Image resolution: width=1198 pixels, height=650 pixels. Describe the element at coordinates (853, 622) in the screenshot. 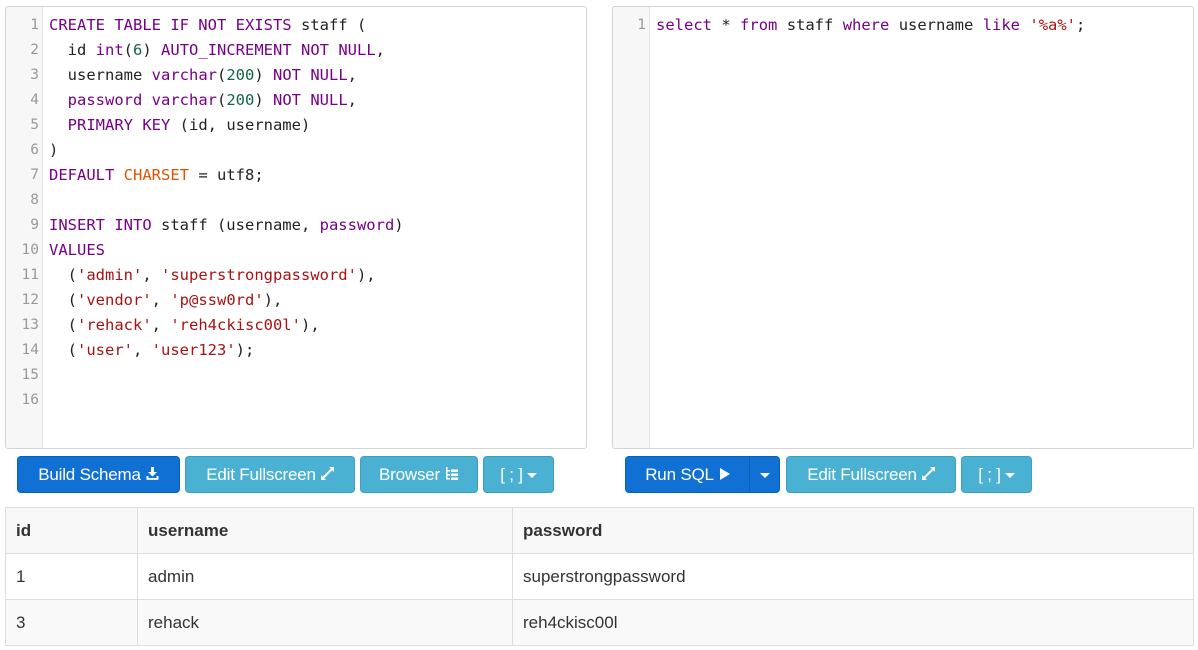

I see `table-cell-password: reh4ckisc00l` at that location.